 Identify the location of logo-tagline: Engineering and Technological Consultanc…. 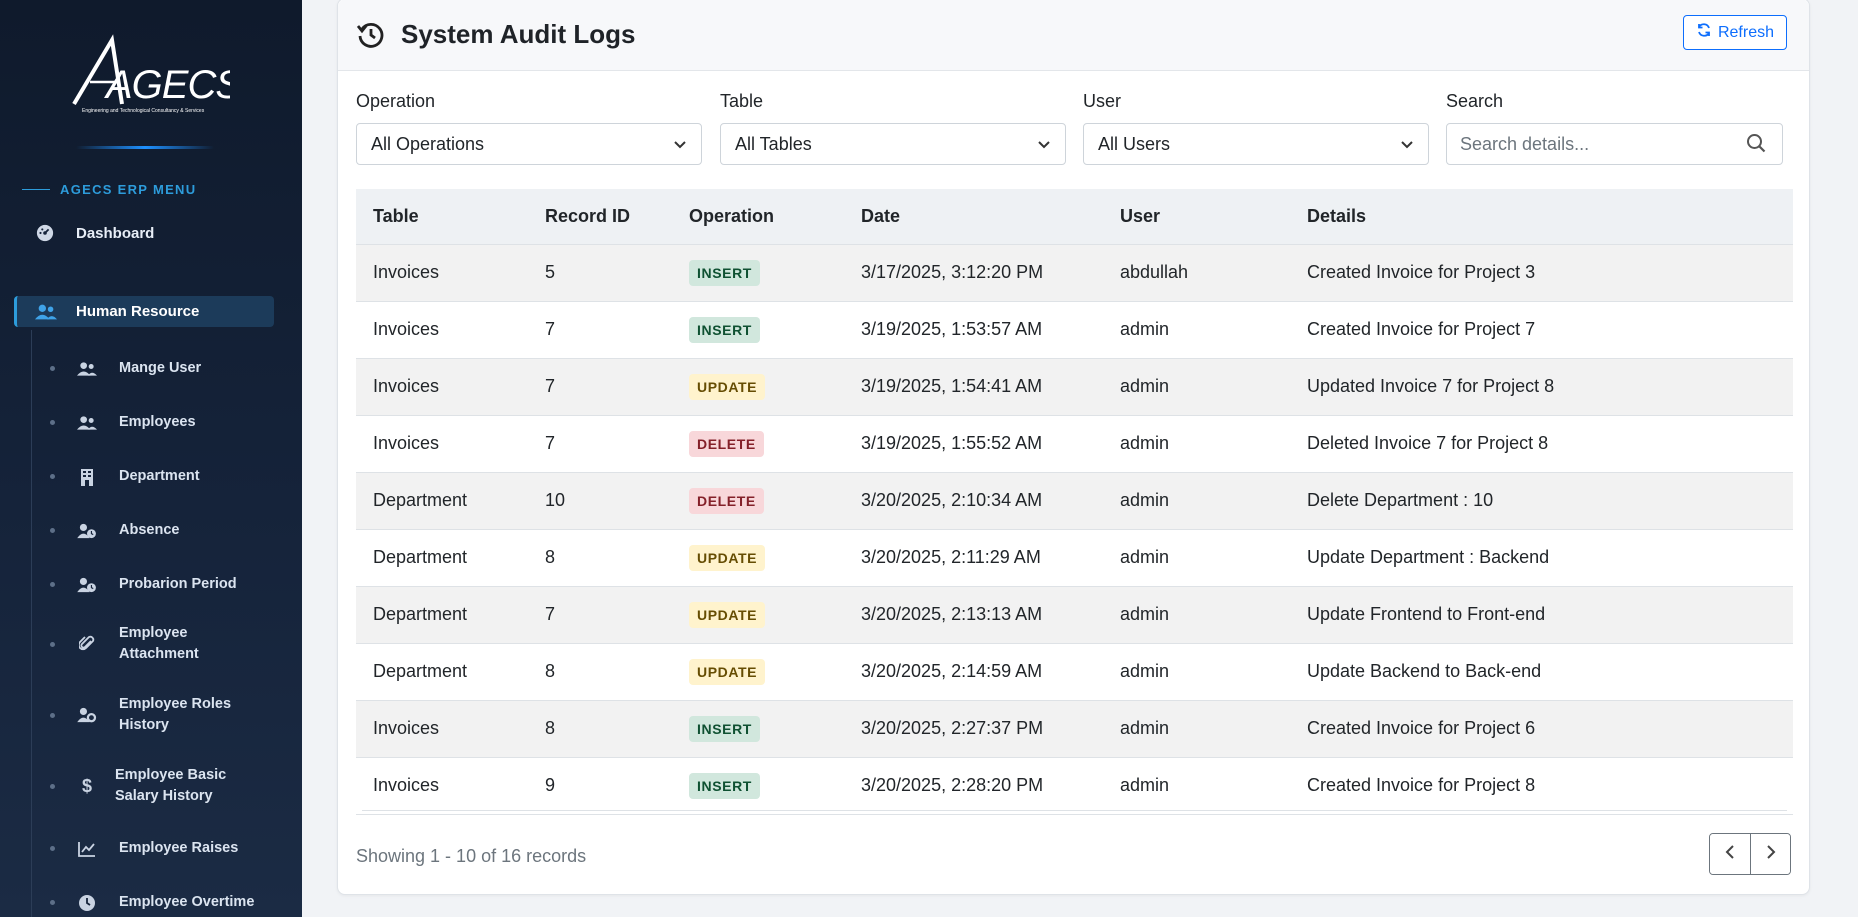
(143, 111).